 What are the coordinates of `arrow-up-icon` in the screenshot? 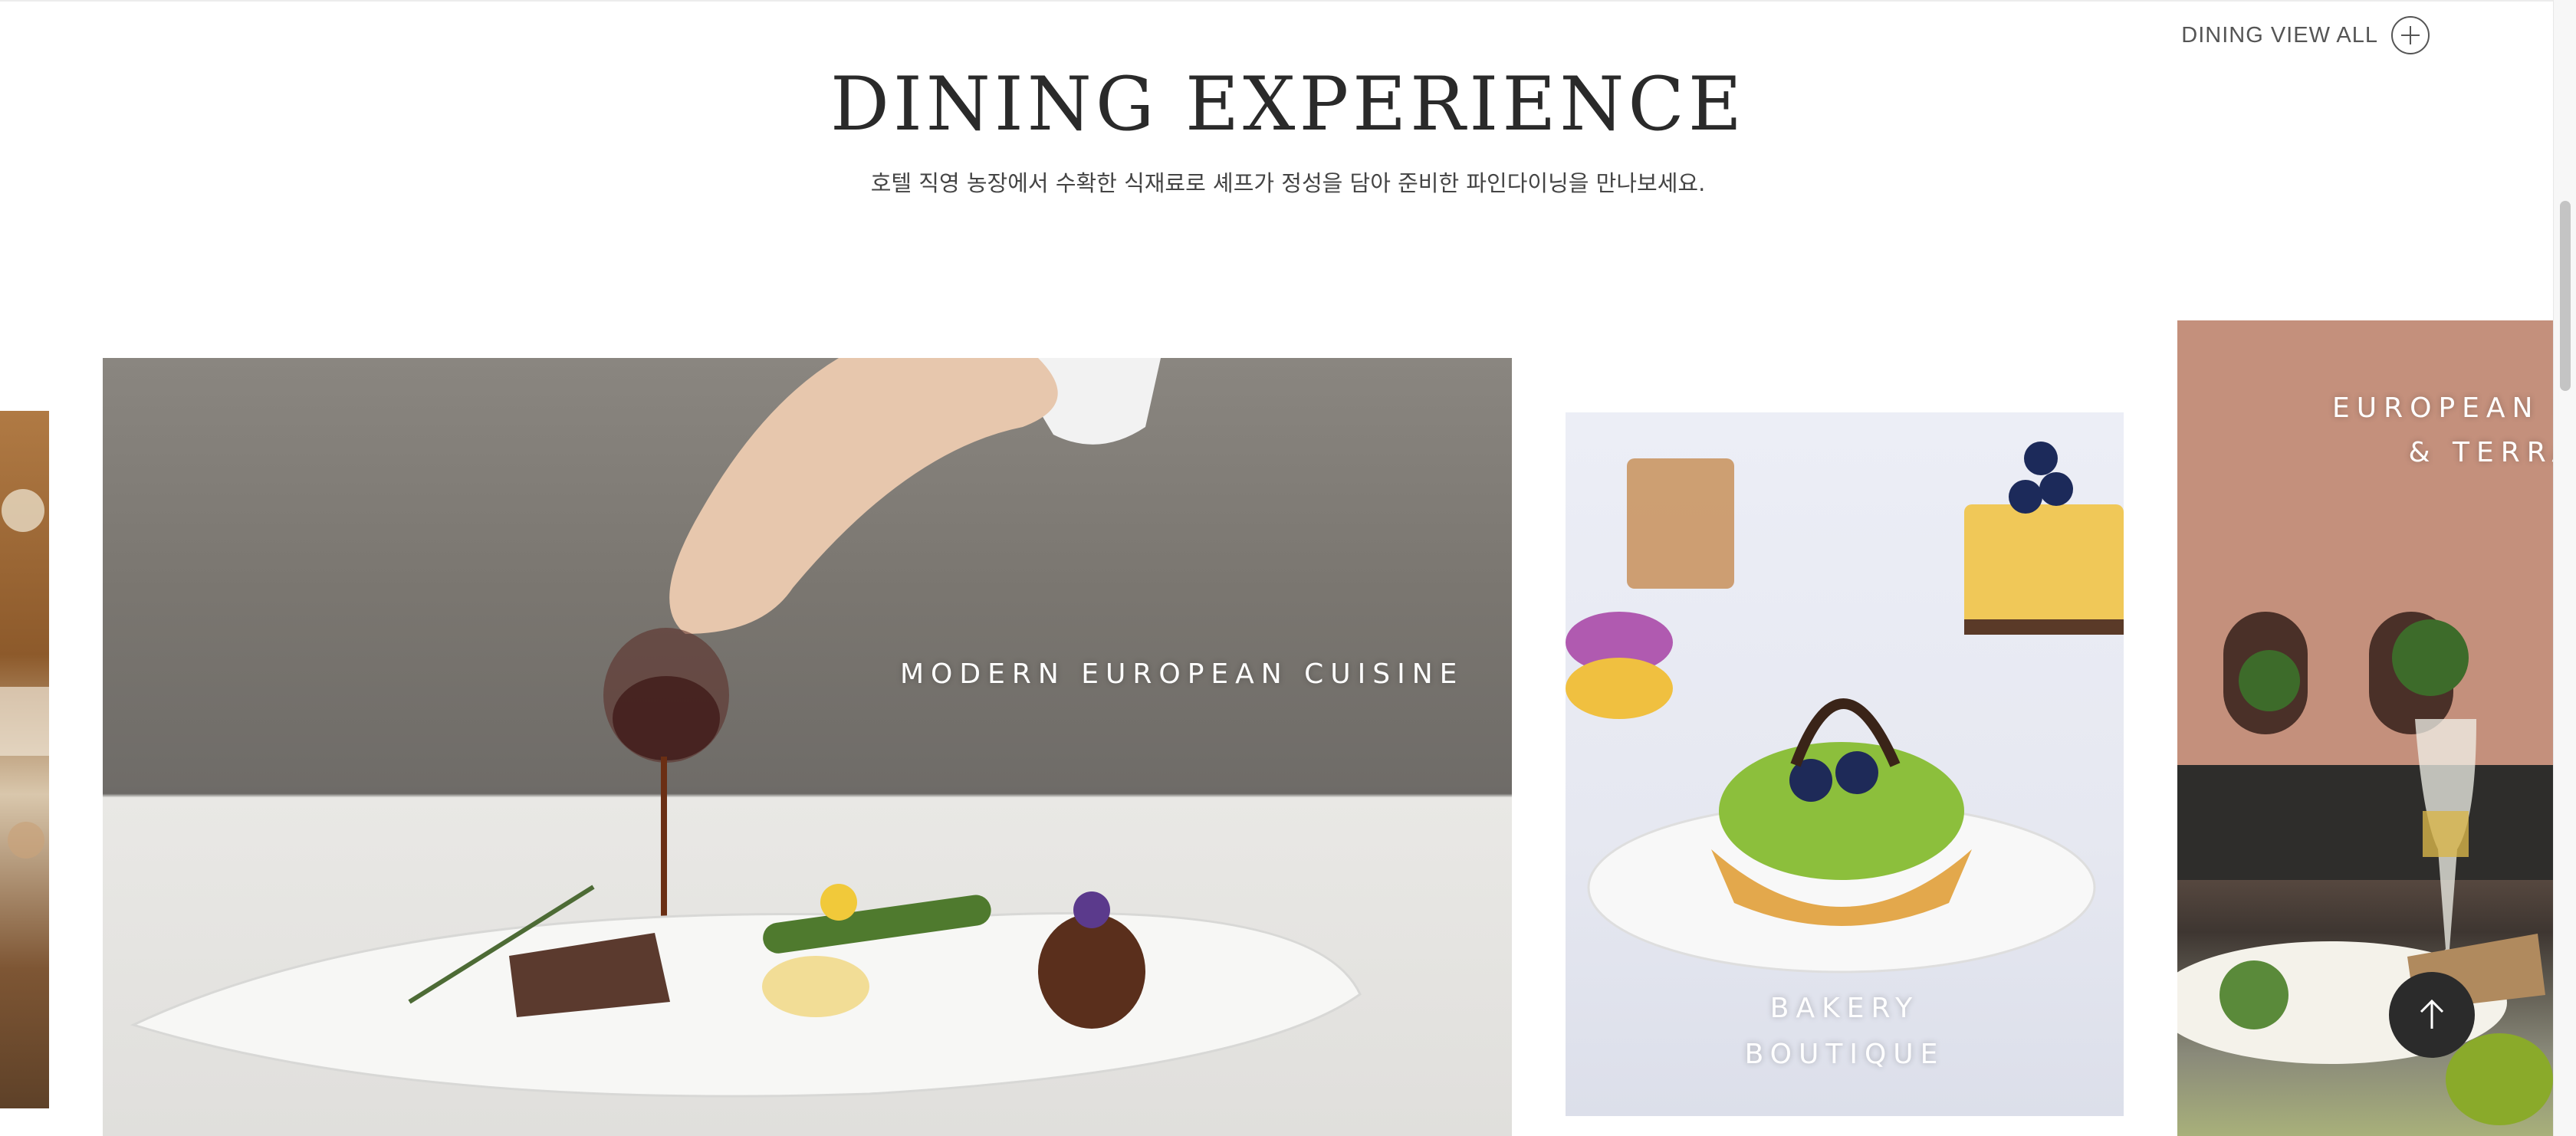 It's located at (2432, 1014).